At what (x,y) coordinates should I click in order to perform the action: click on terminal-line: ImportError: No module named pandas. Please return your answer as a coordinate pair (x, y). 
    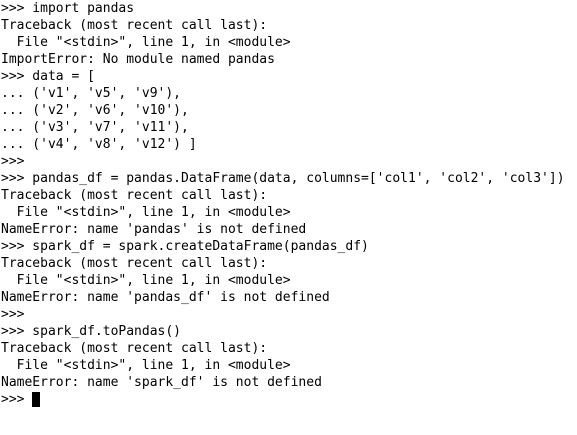
    Looking at the image, I should click on (138, 59).